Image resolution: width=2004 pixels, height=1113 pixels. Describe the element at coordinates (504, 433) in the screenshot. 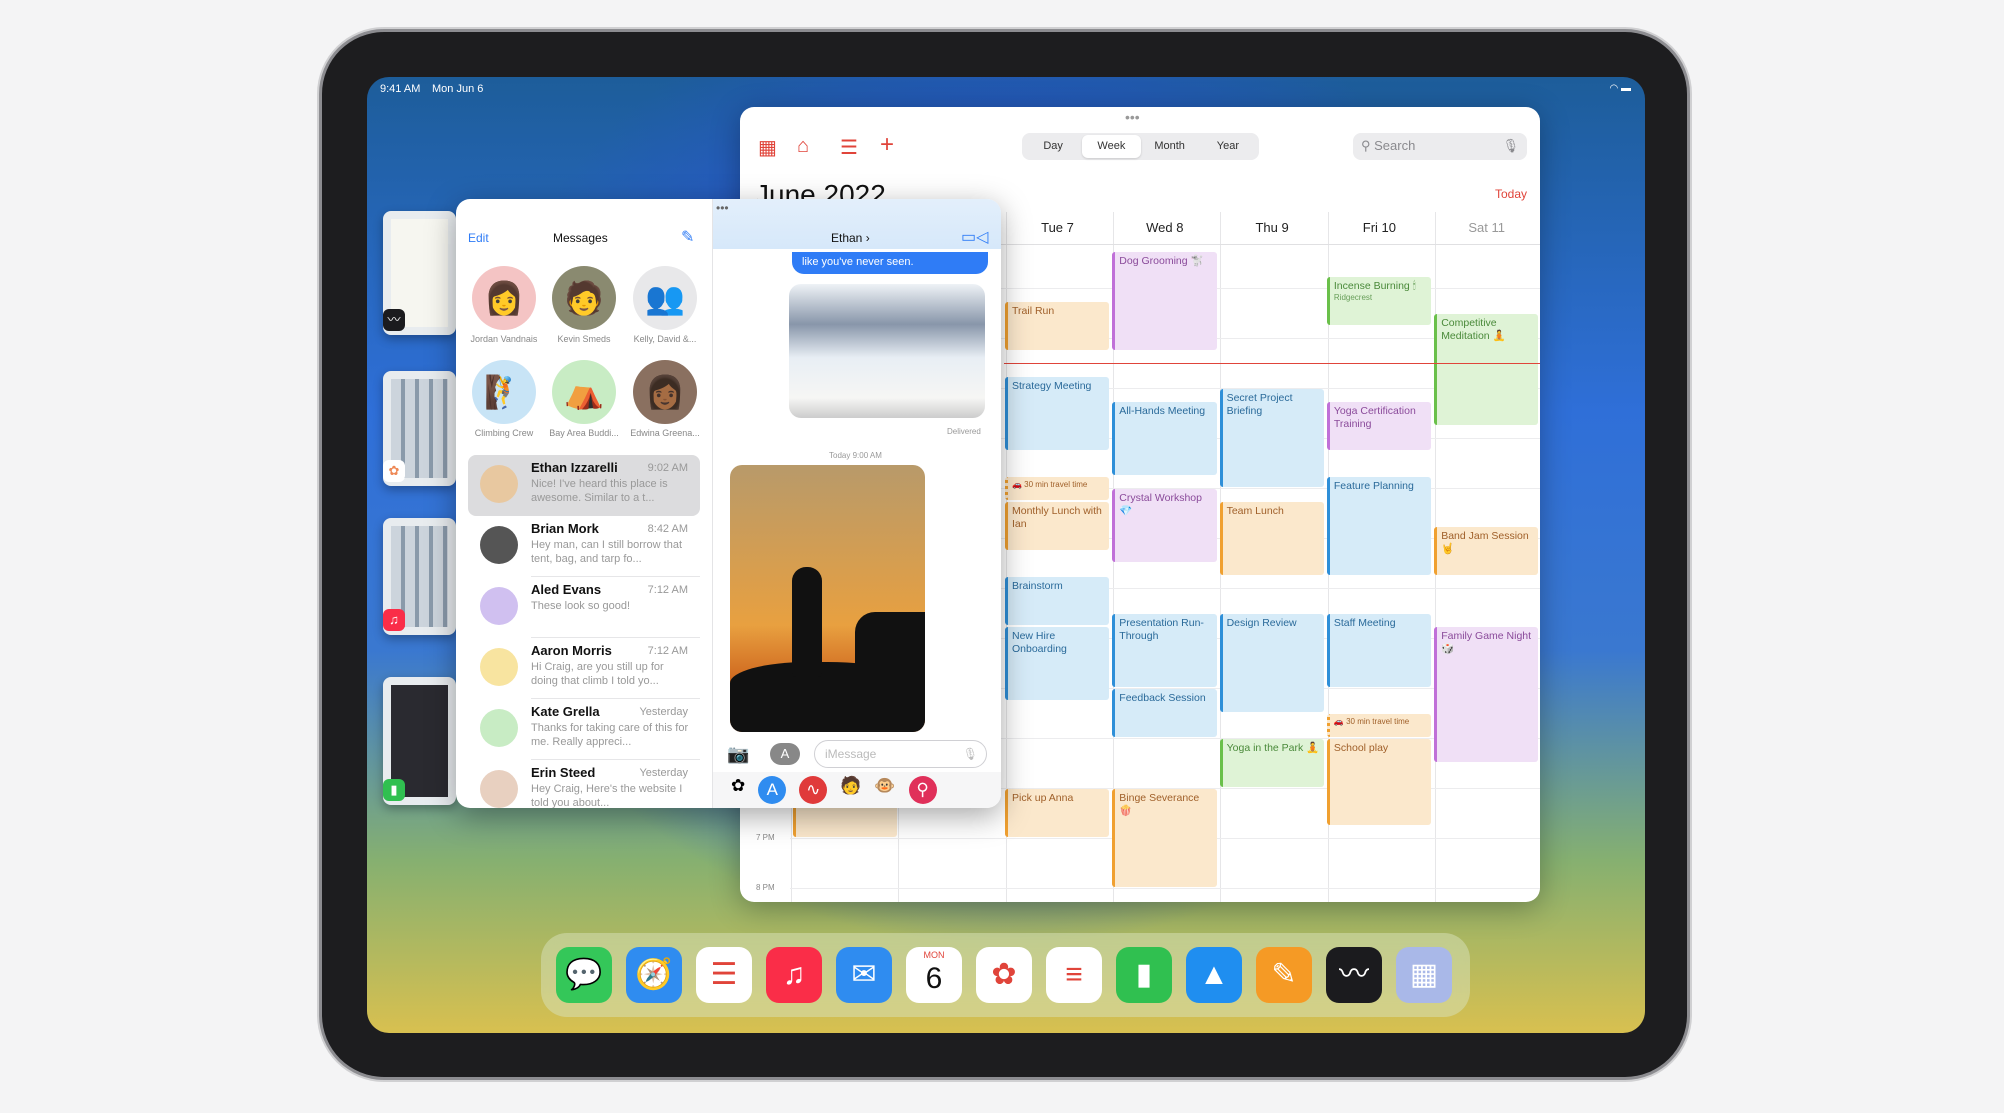

I see `pinned-name: Climbing Crew` at that location.